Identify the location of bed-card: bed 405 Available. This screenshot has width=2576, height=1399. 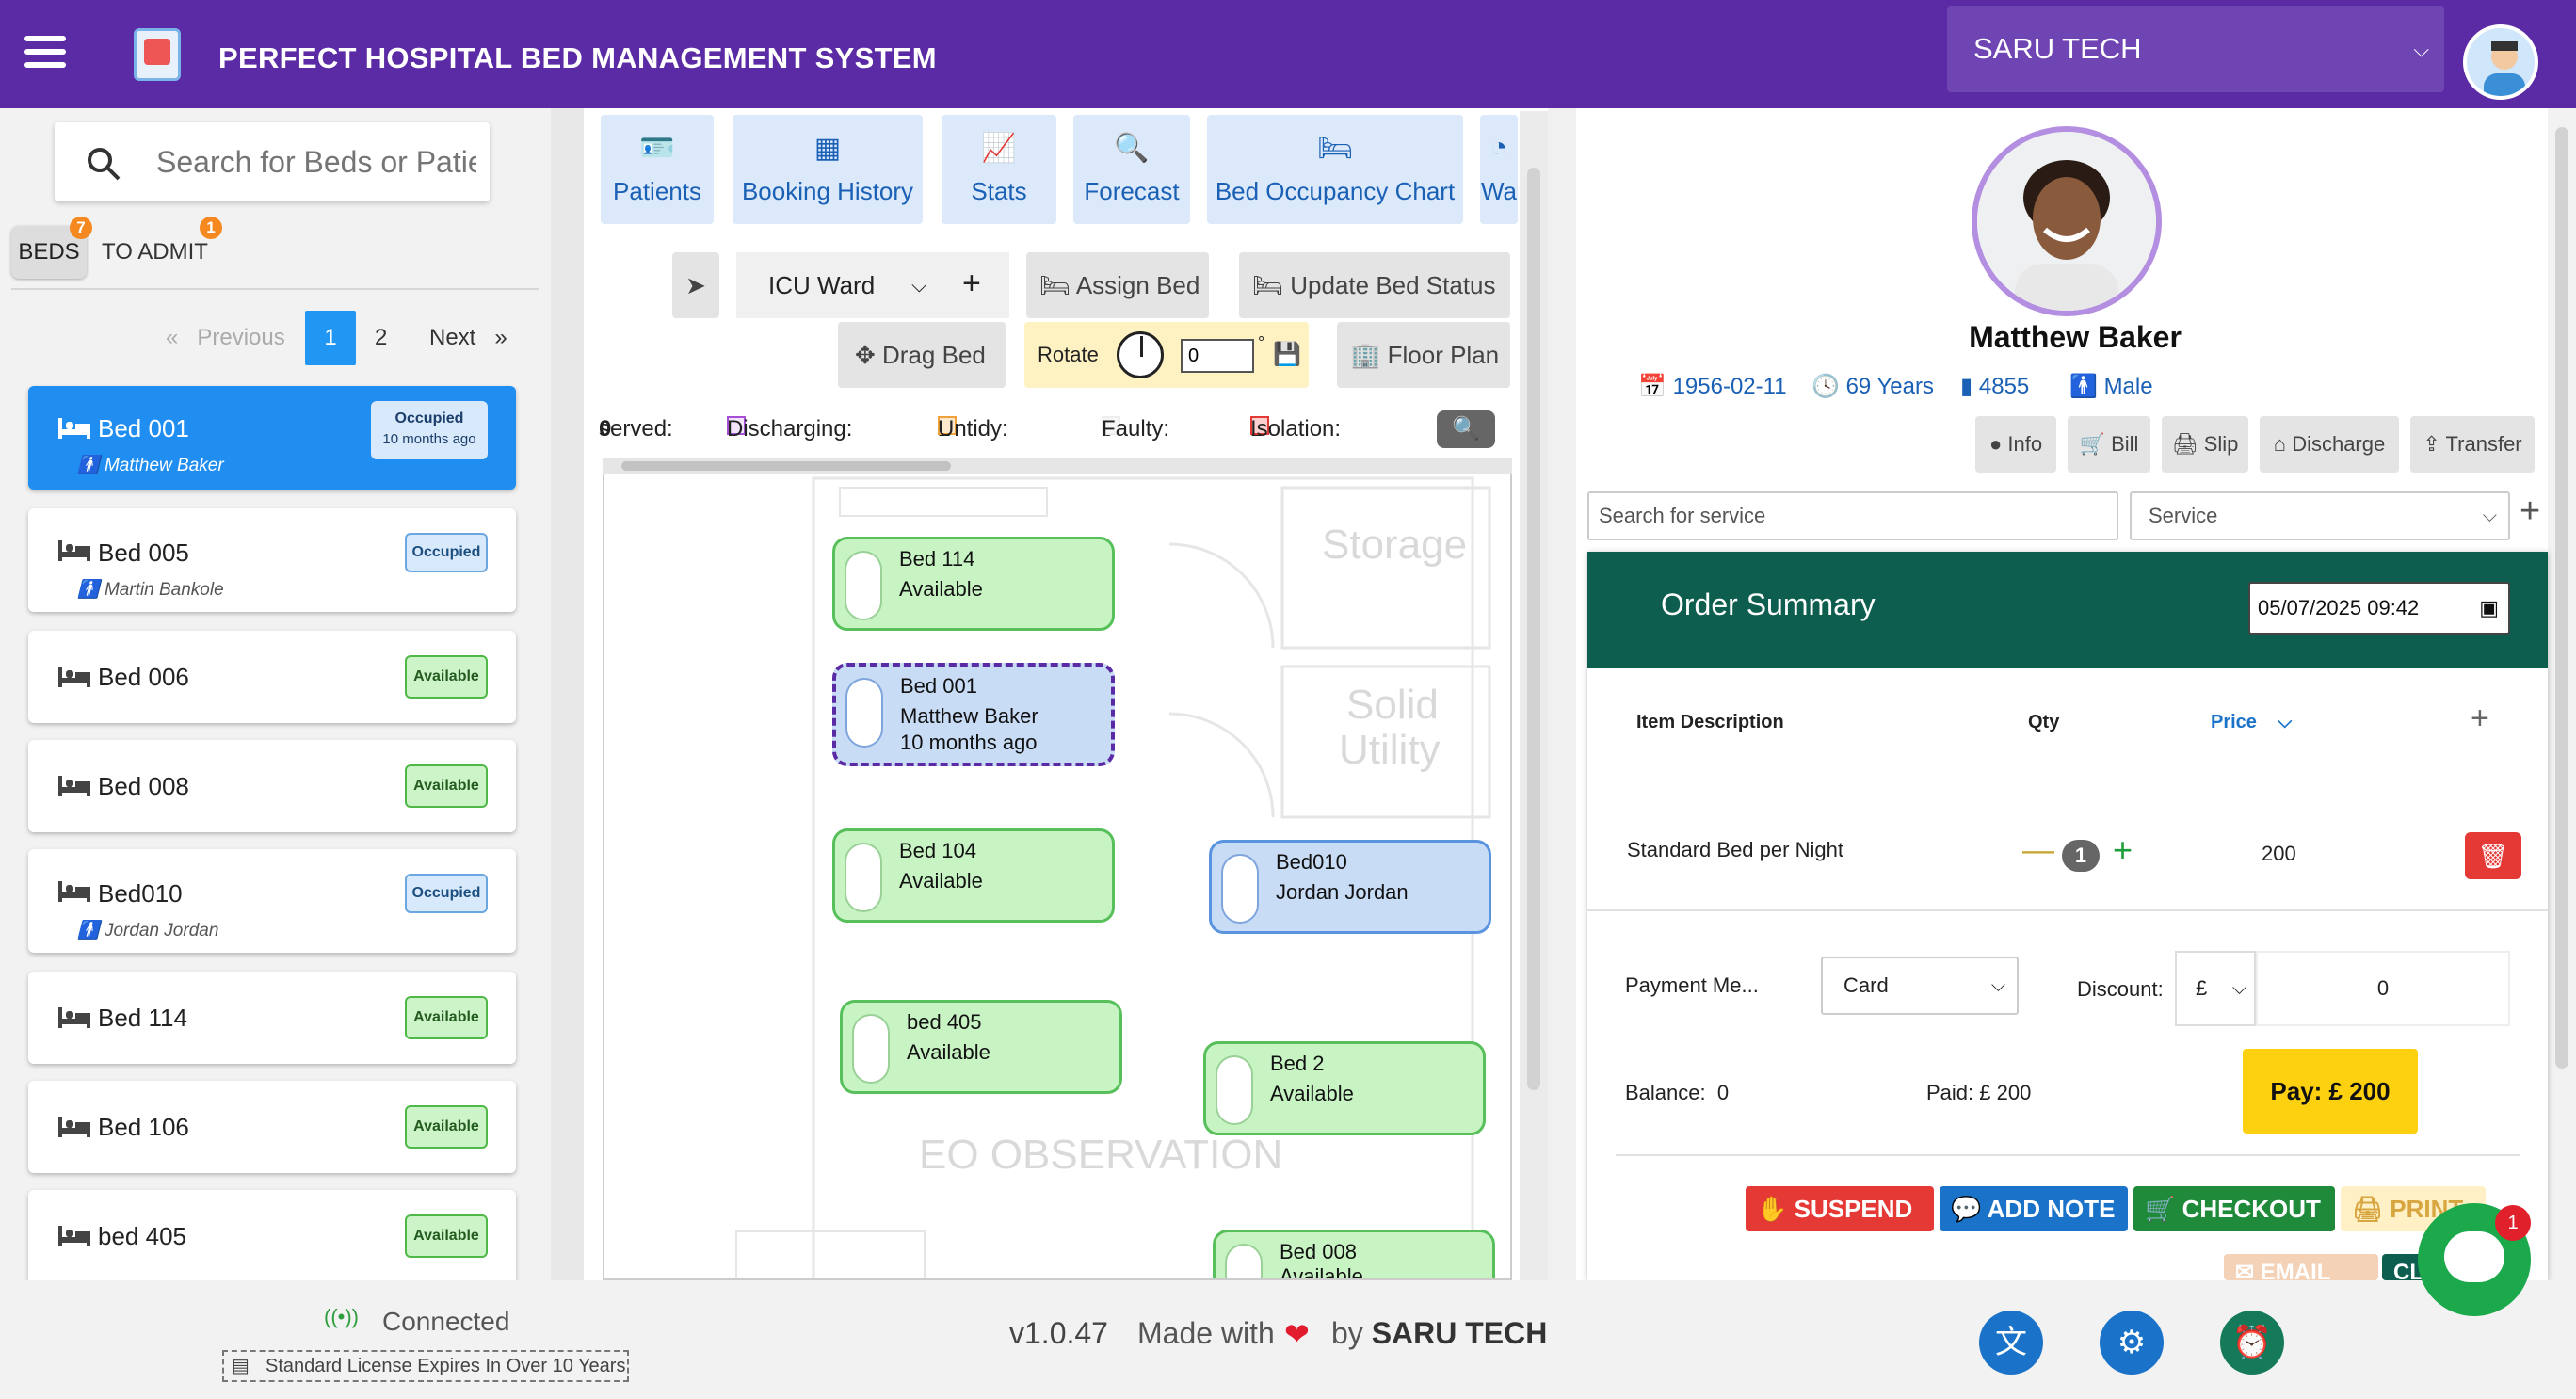
(272, 1235).